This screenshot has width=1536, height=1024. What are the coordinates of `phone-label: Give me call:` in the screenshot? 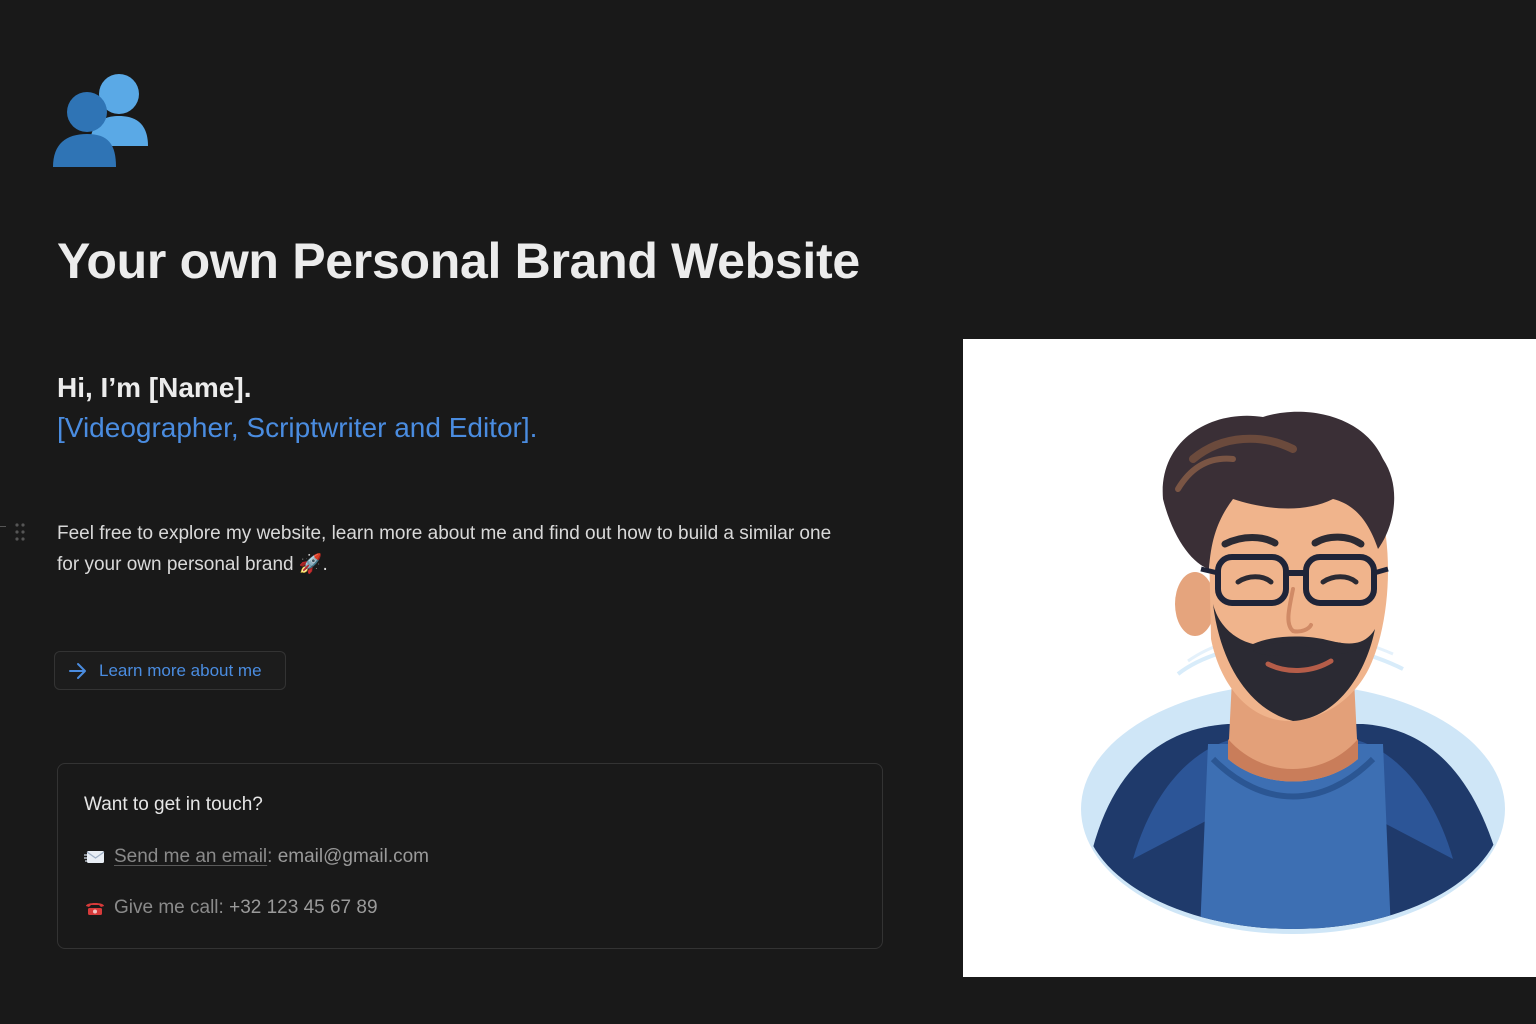 It's located at (169, 907).